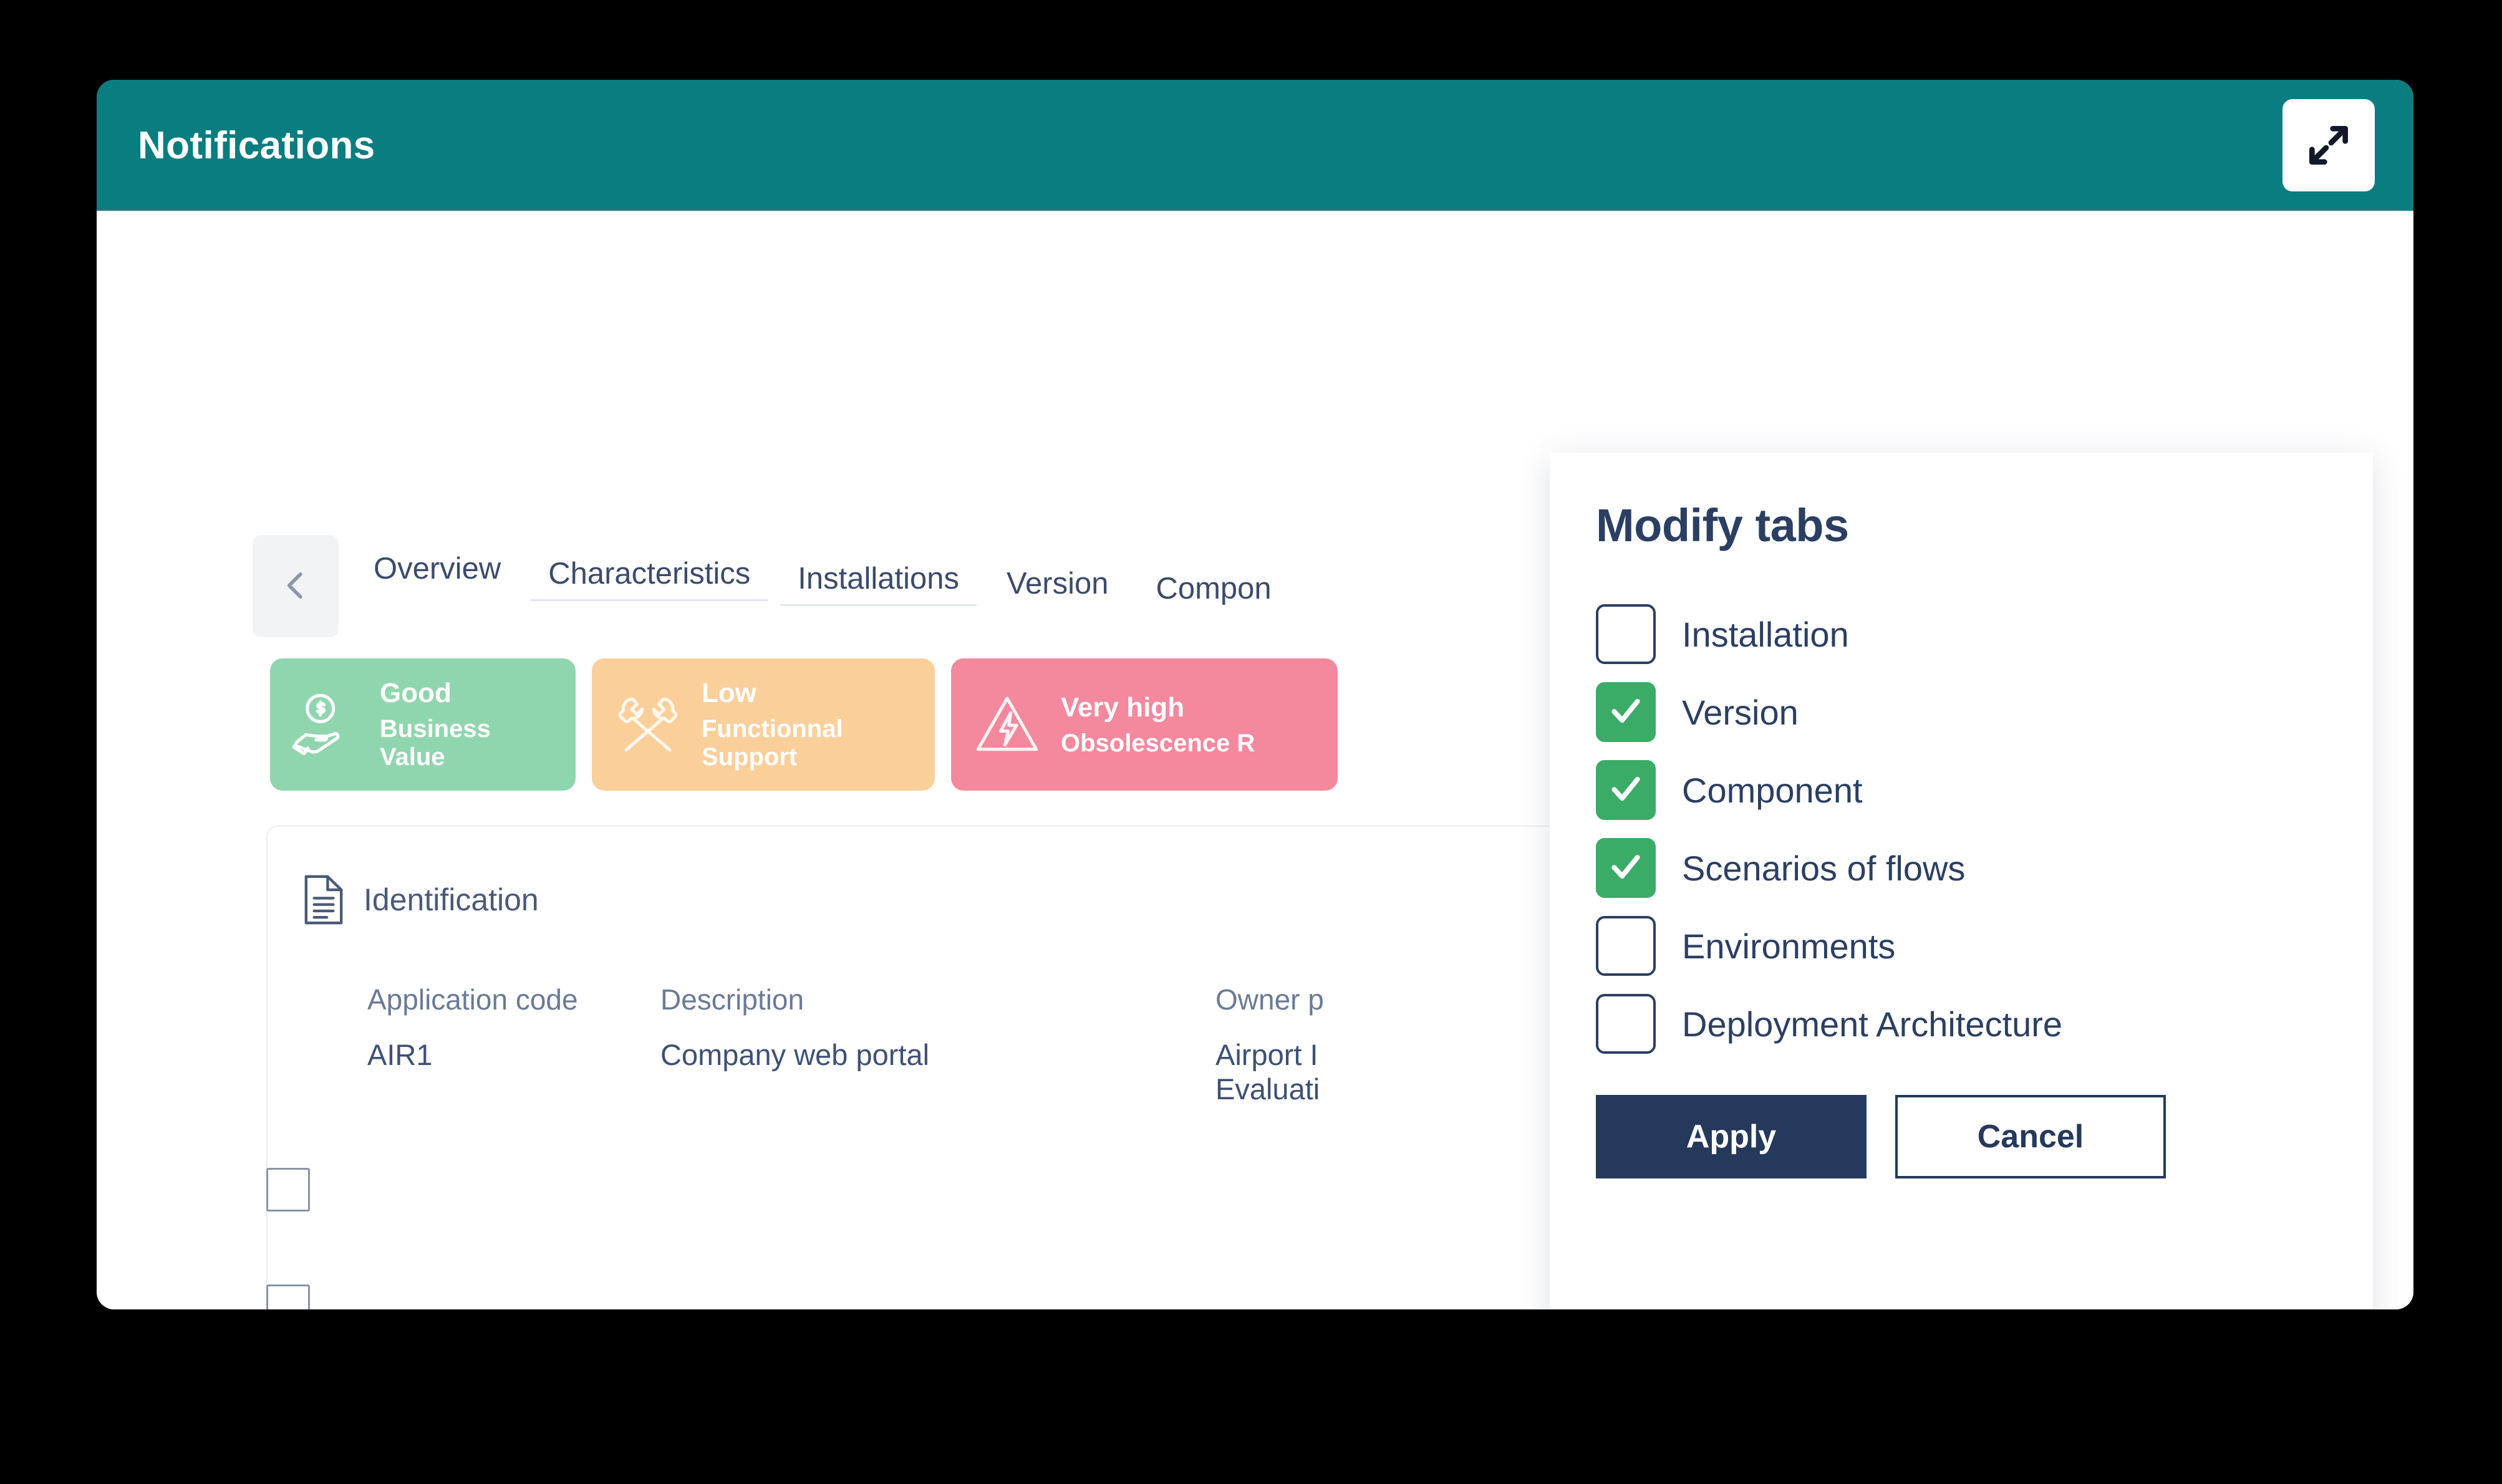 This screenshot has height=1484, width=2502. Describe the element at coordinates (649, 568) in the screenshot. I see `tab-characteristics: Characteristics` at that location.